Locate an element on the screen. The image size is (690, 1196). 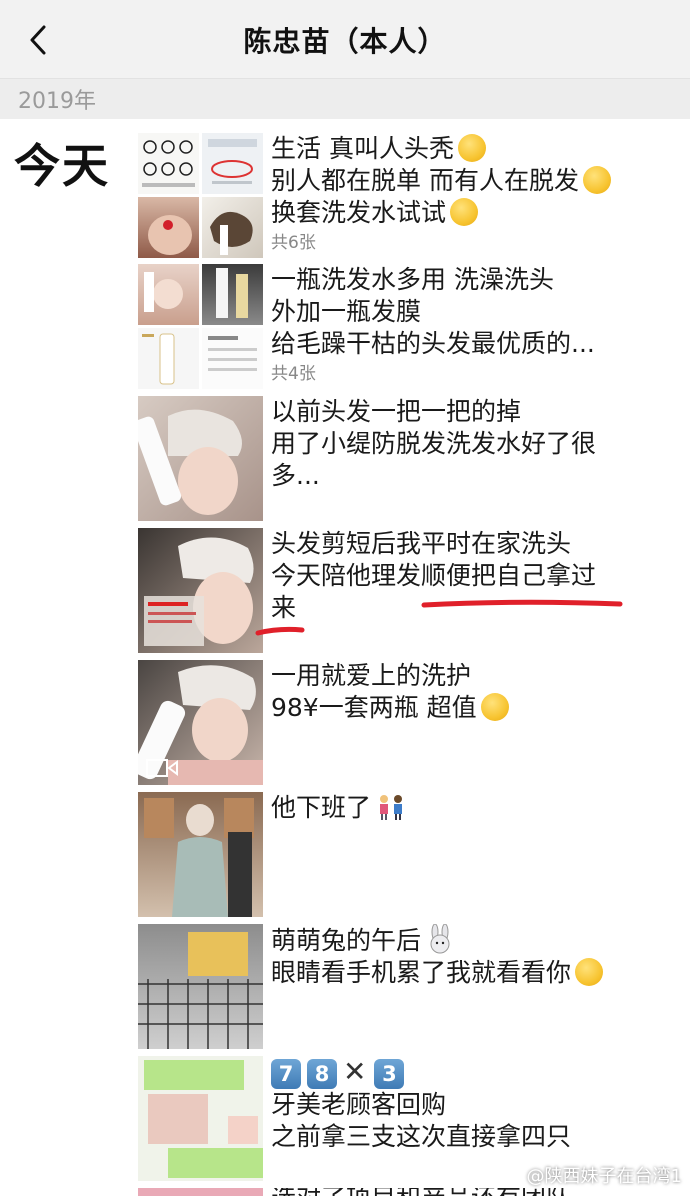
post-line: 萌萌兔的午后 is located at coordinates (346, 940).